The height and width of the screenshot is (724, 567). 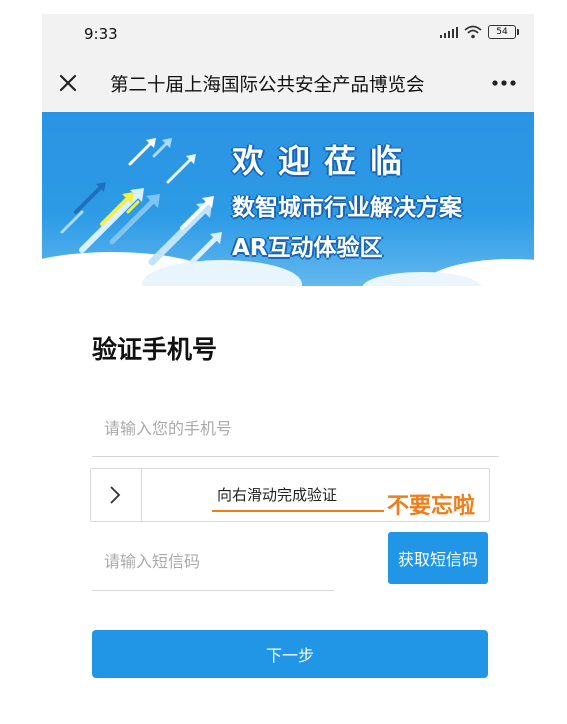 I want to click on get-sms-code-button: 获取短信码, so click(x=438, y=558).